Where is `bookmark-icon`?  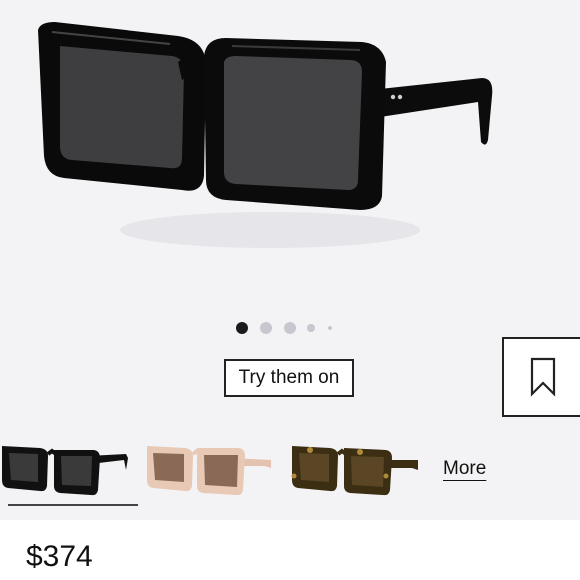 bookmark-icon is located at coordinates (543, 377).